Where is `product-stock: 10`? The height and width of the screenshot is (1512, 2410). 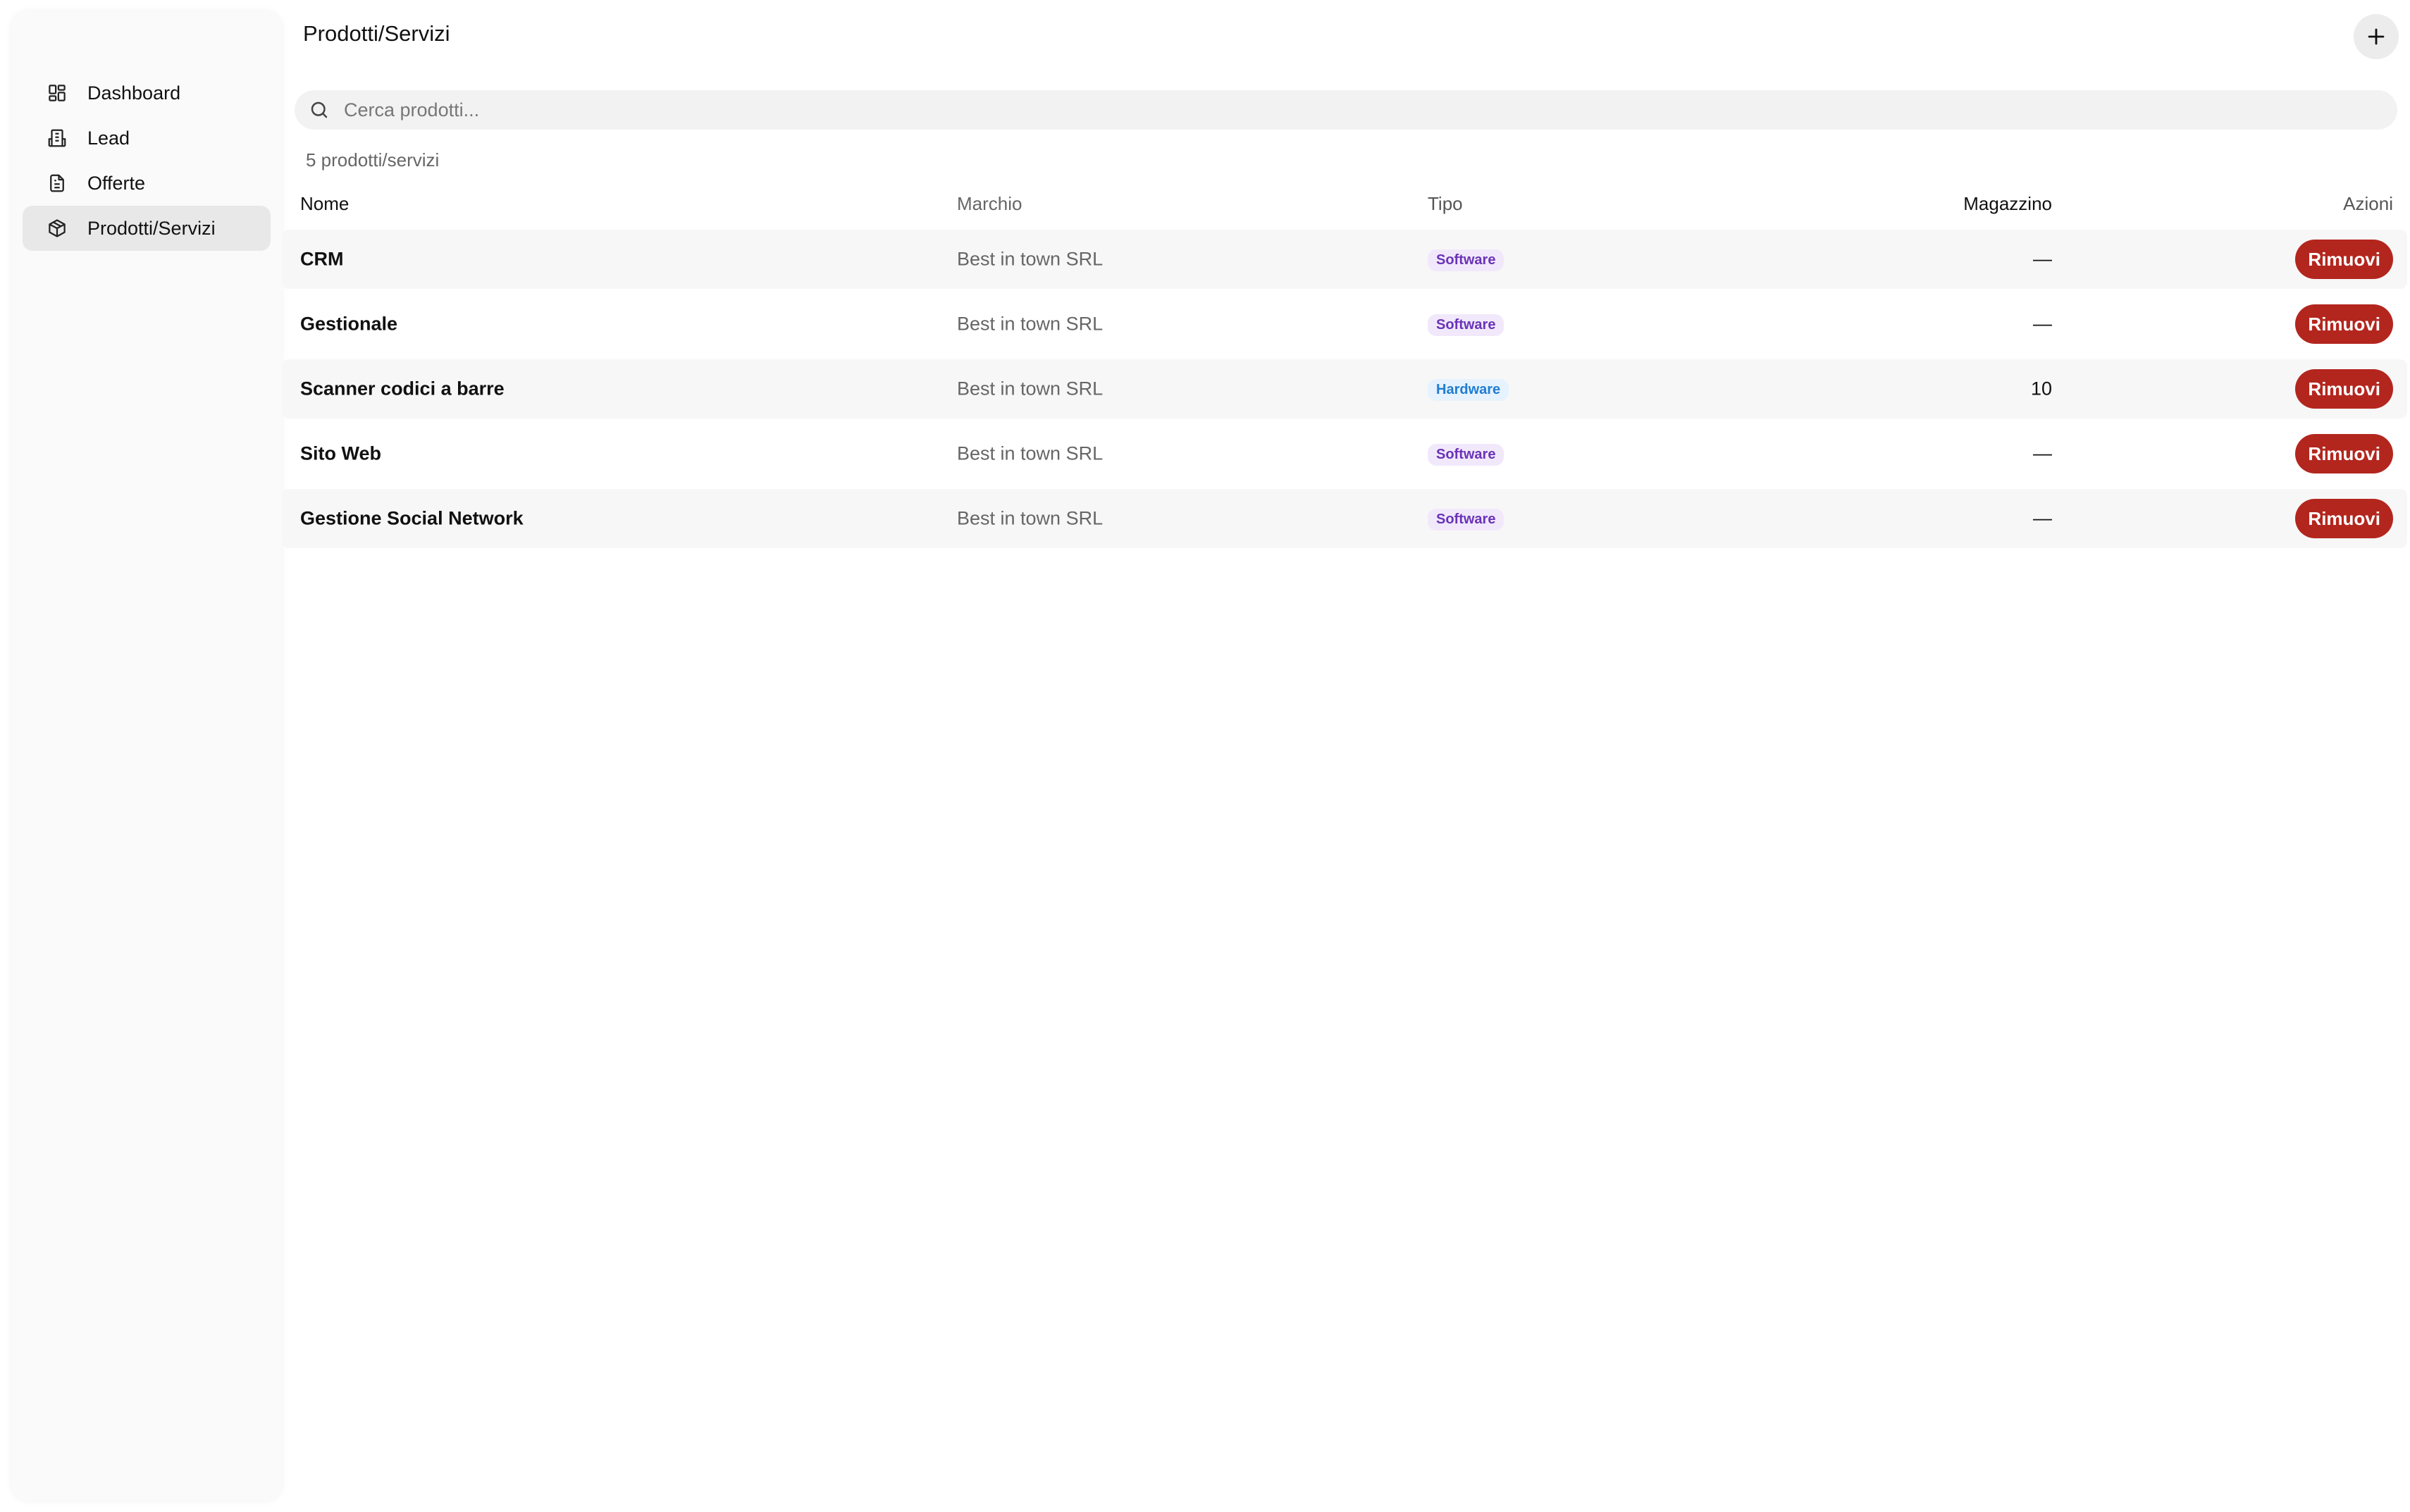
product-stock: 10 is located at coordinates (2041, 388).